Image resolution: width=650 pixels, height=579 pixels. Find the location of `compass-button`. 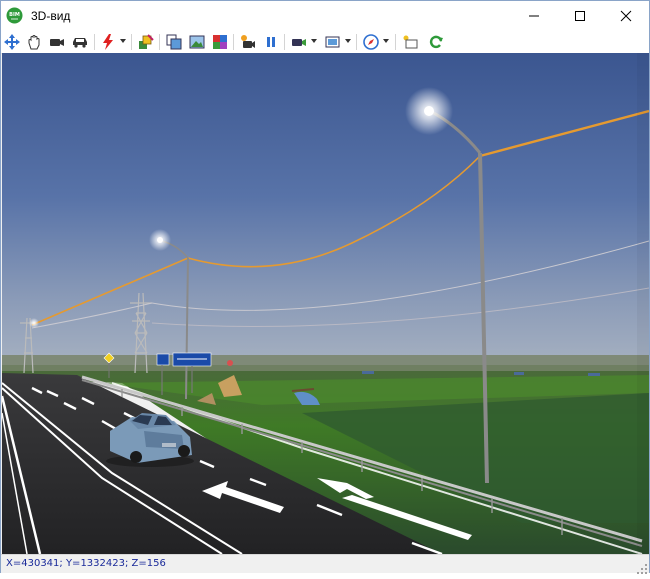

compass-button is located at coordinates (371, 42).